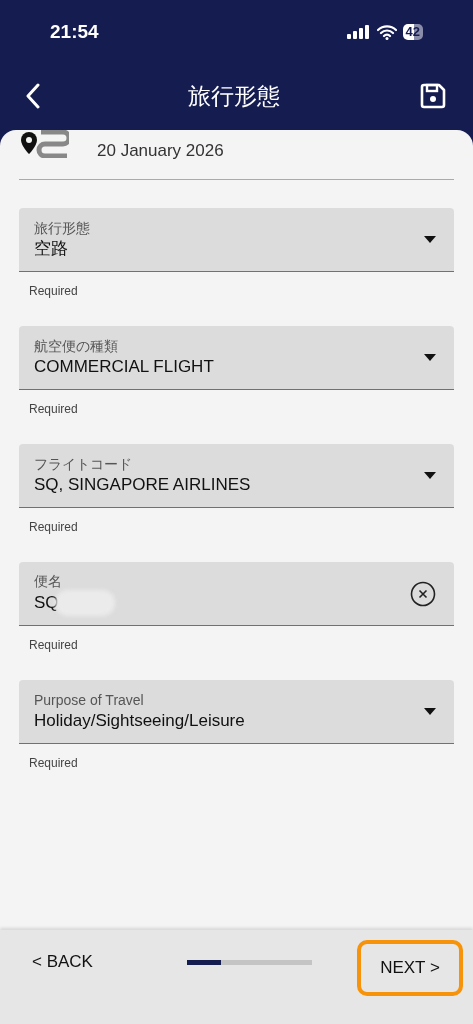 The width and height of the screenshot is (473, 1024). I want to click on text-field: 便名 SQ, so click(236, 594).